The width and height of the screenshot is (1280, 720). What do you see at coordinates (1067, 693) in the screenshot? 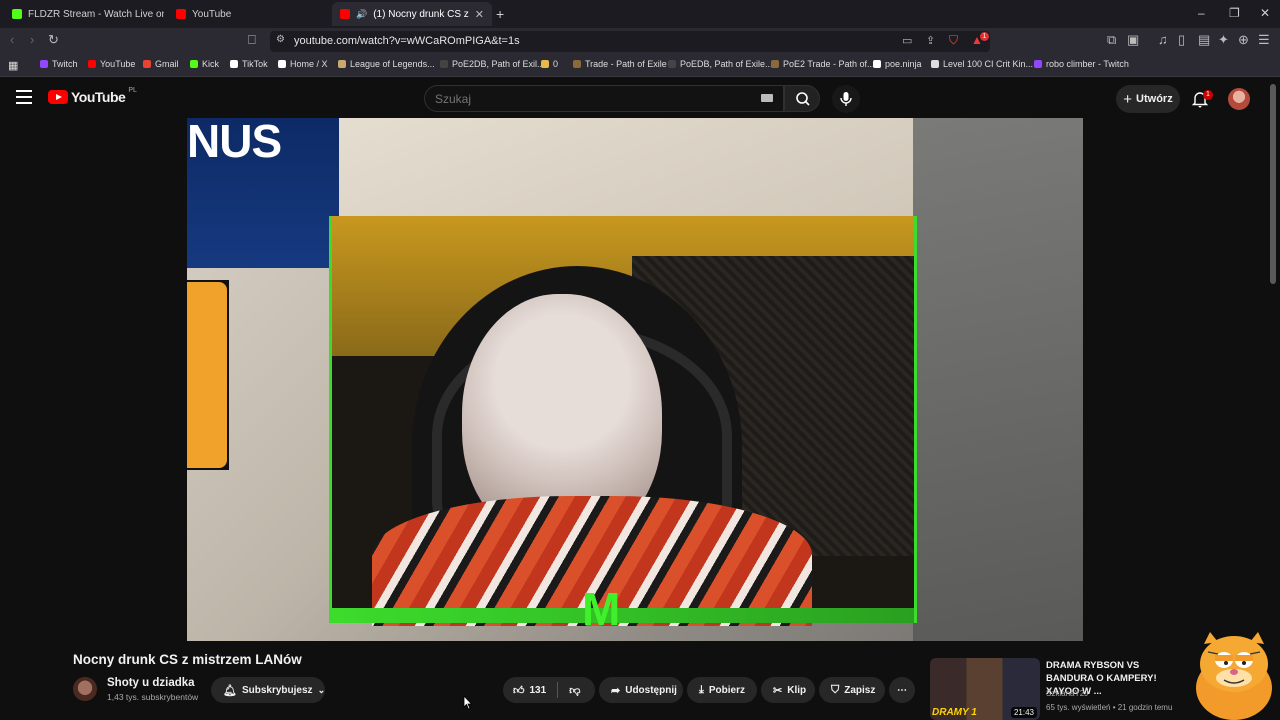
I see `recommended-channel-name: SzklanaY2J` at bounding box center [1067, 693].